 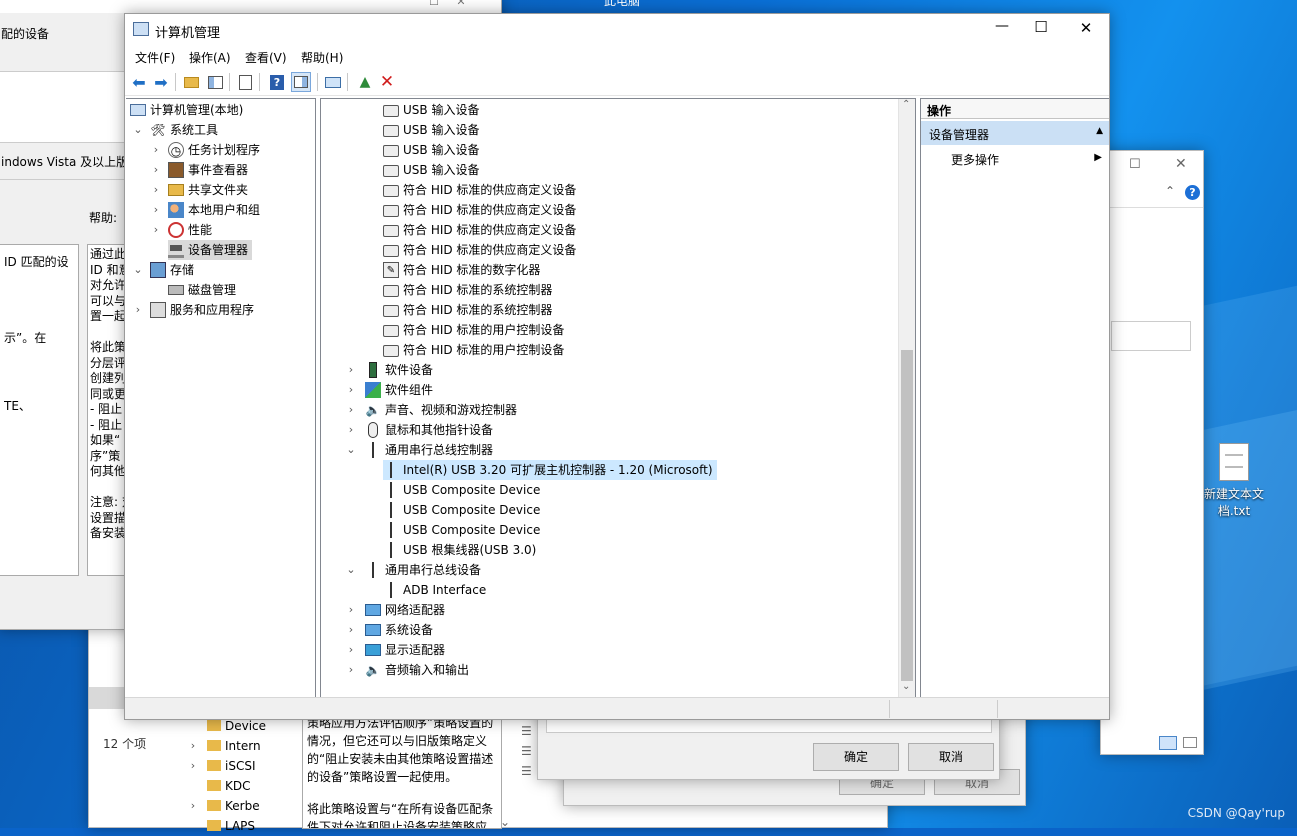 I want to click on tree-root: 计算机管理(本地), so click(x=186, y=110).